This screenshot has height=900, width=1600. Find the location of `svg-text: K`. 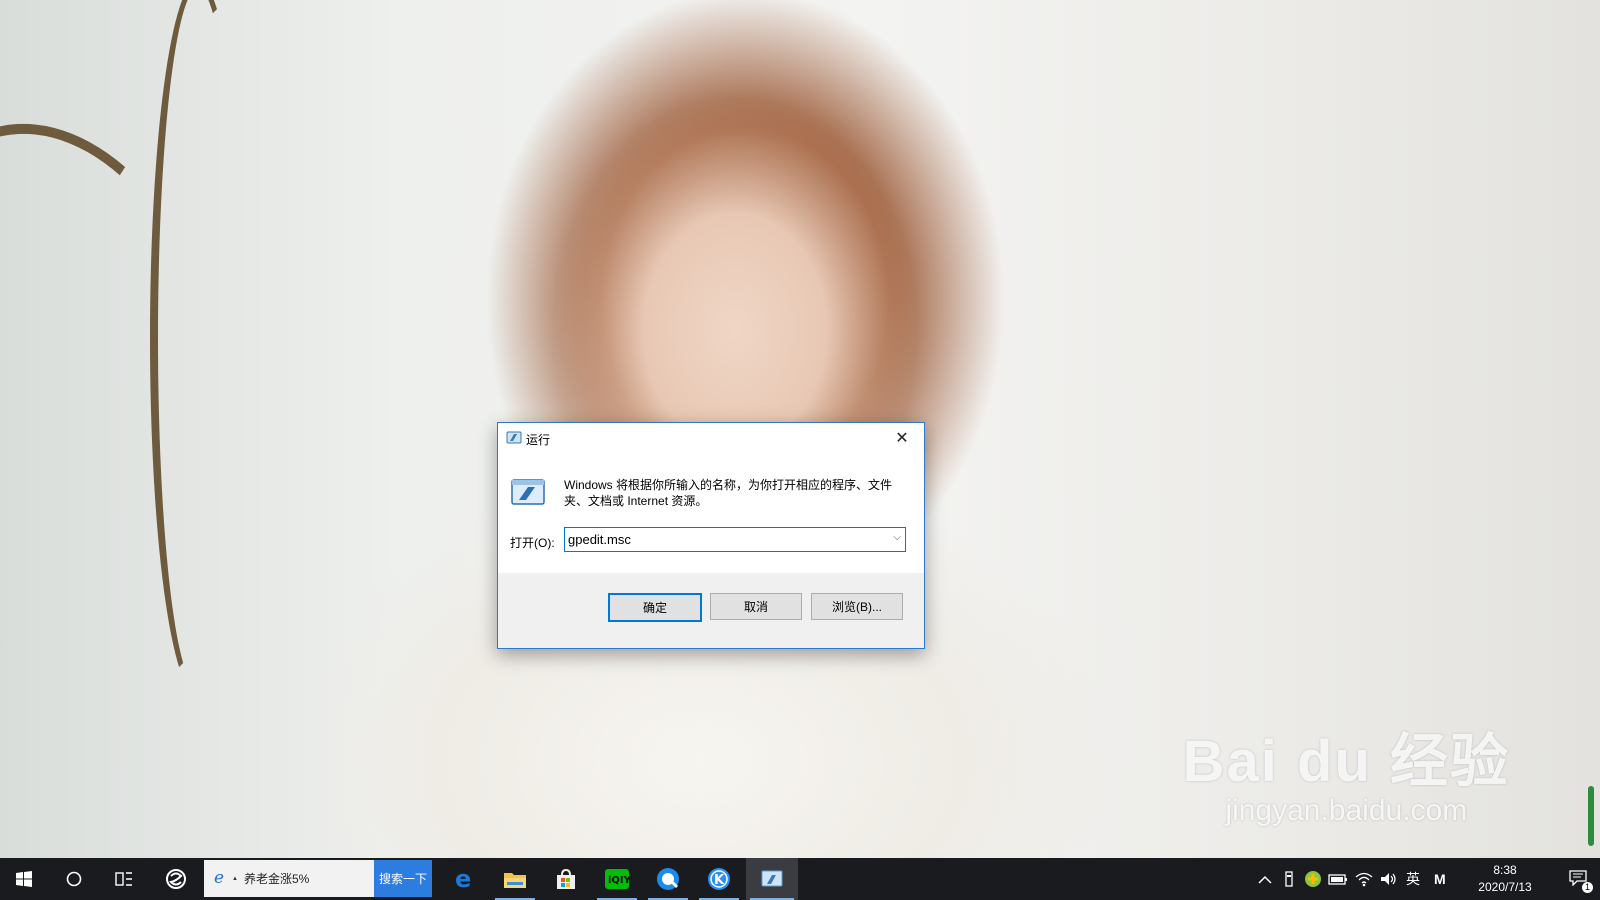

svg-text: K is located at coordinates (719, 880).